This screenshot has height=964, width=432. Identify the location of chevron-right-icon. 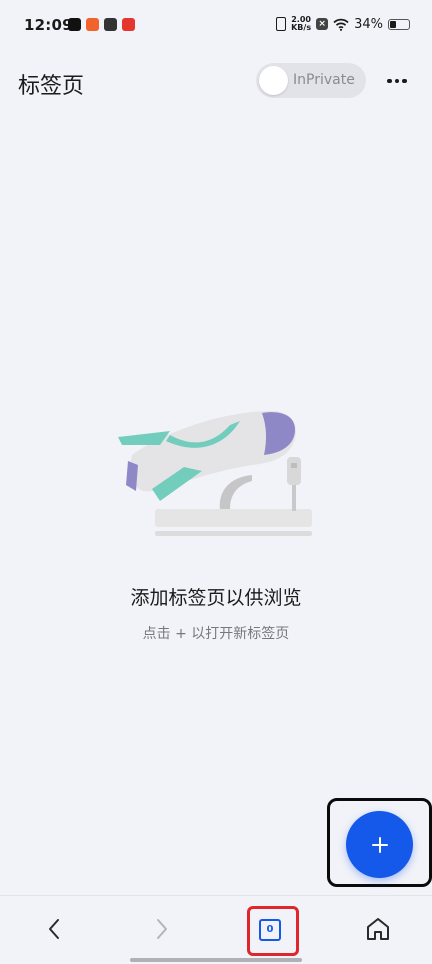
(162, 929).